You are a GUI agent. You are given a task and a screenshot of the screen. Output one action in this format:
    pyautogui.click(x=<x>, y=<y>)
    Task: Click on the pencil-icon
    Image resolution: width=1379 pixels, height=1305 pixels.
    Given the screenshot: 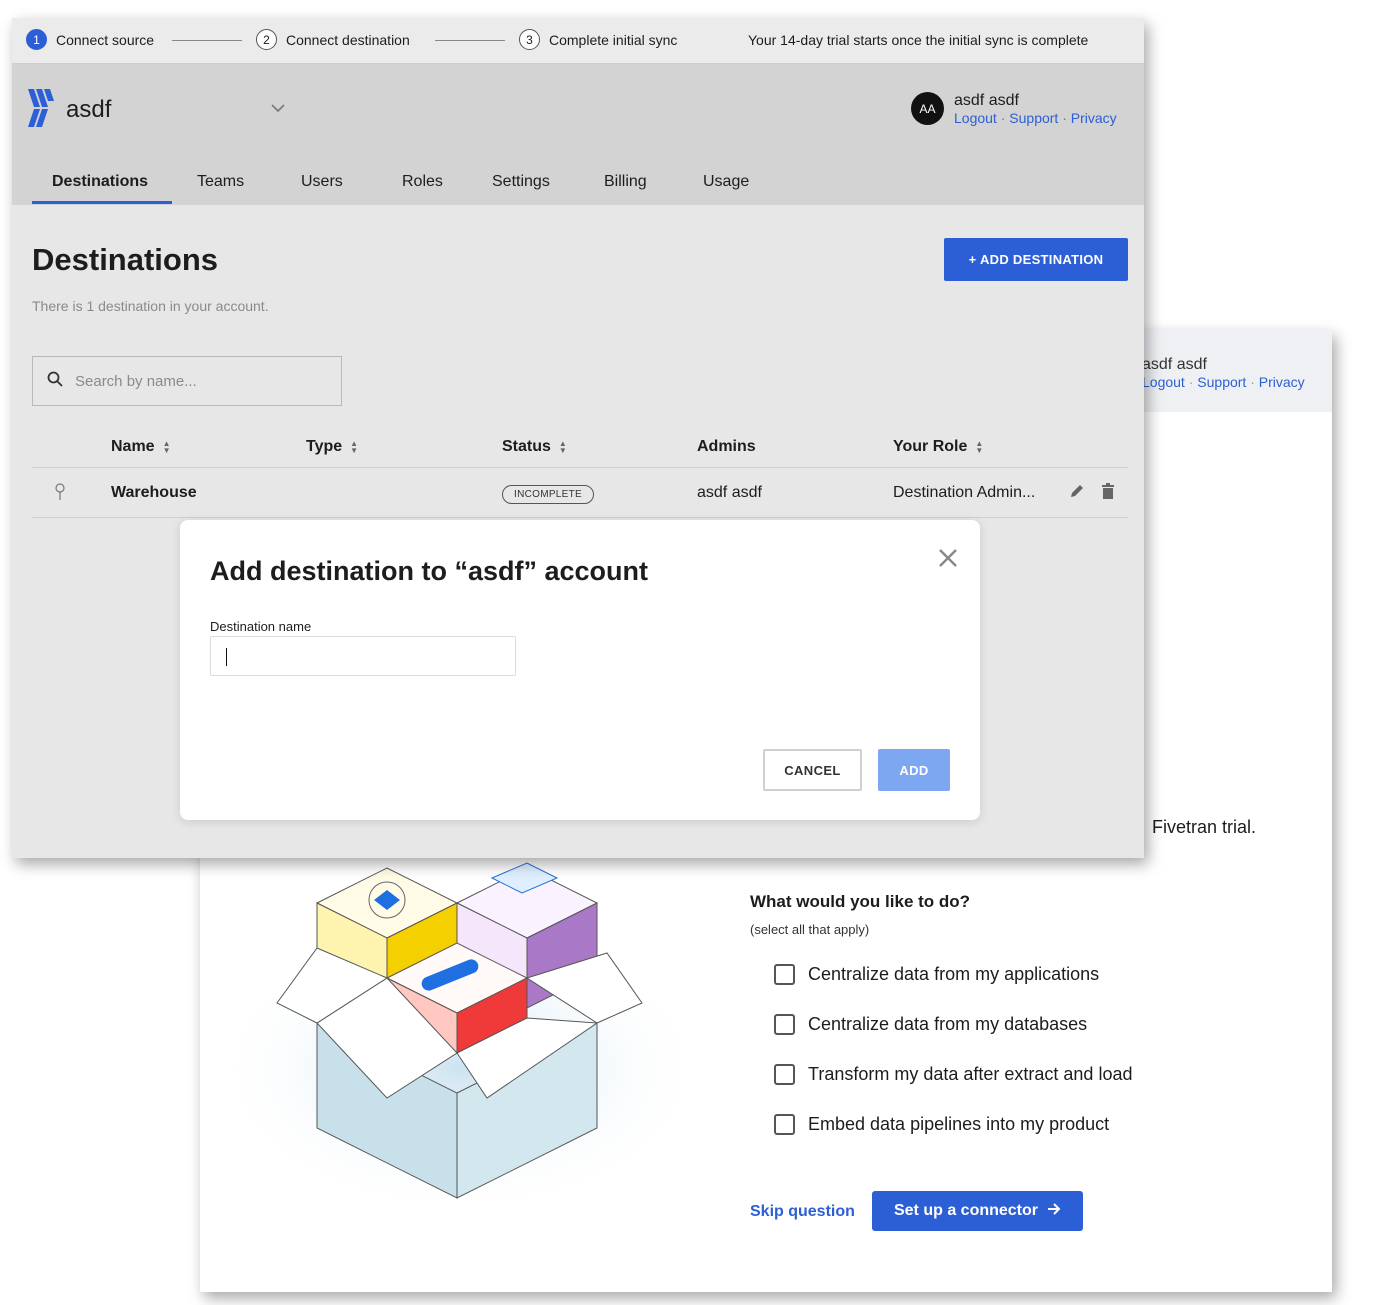 What is the action you would take?
    pyautogui.click(x=1077, y=493)
    